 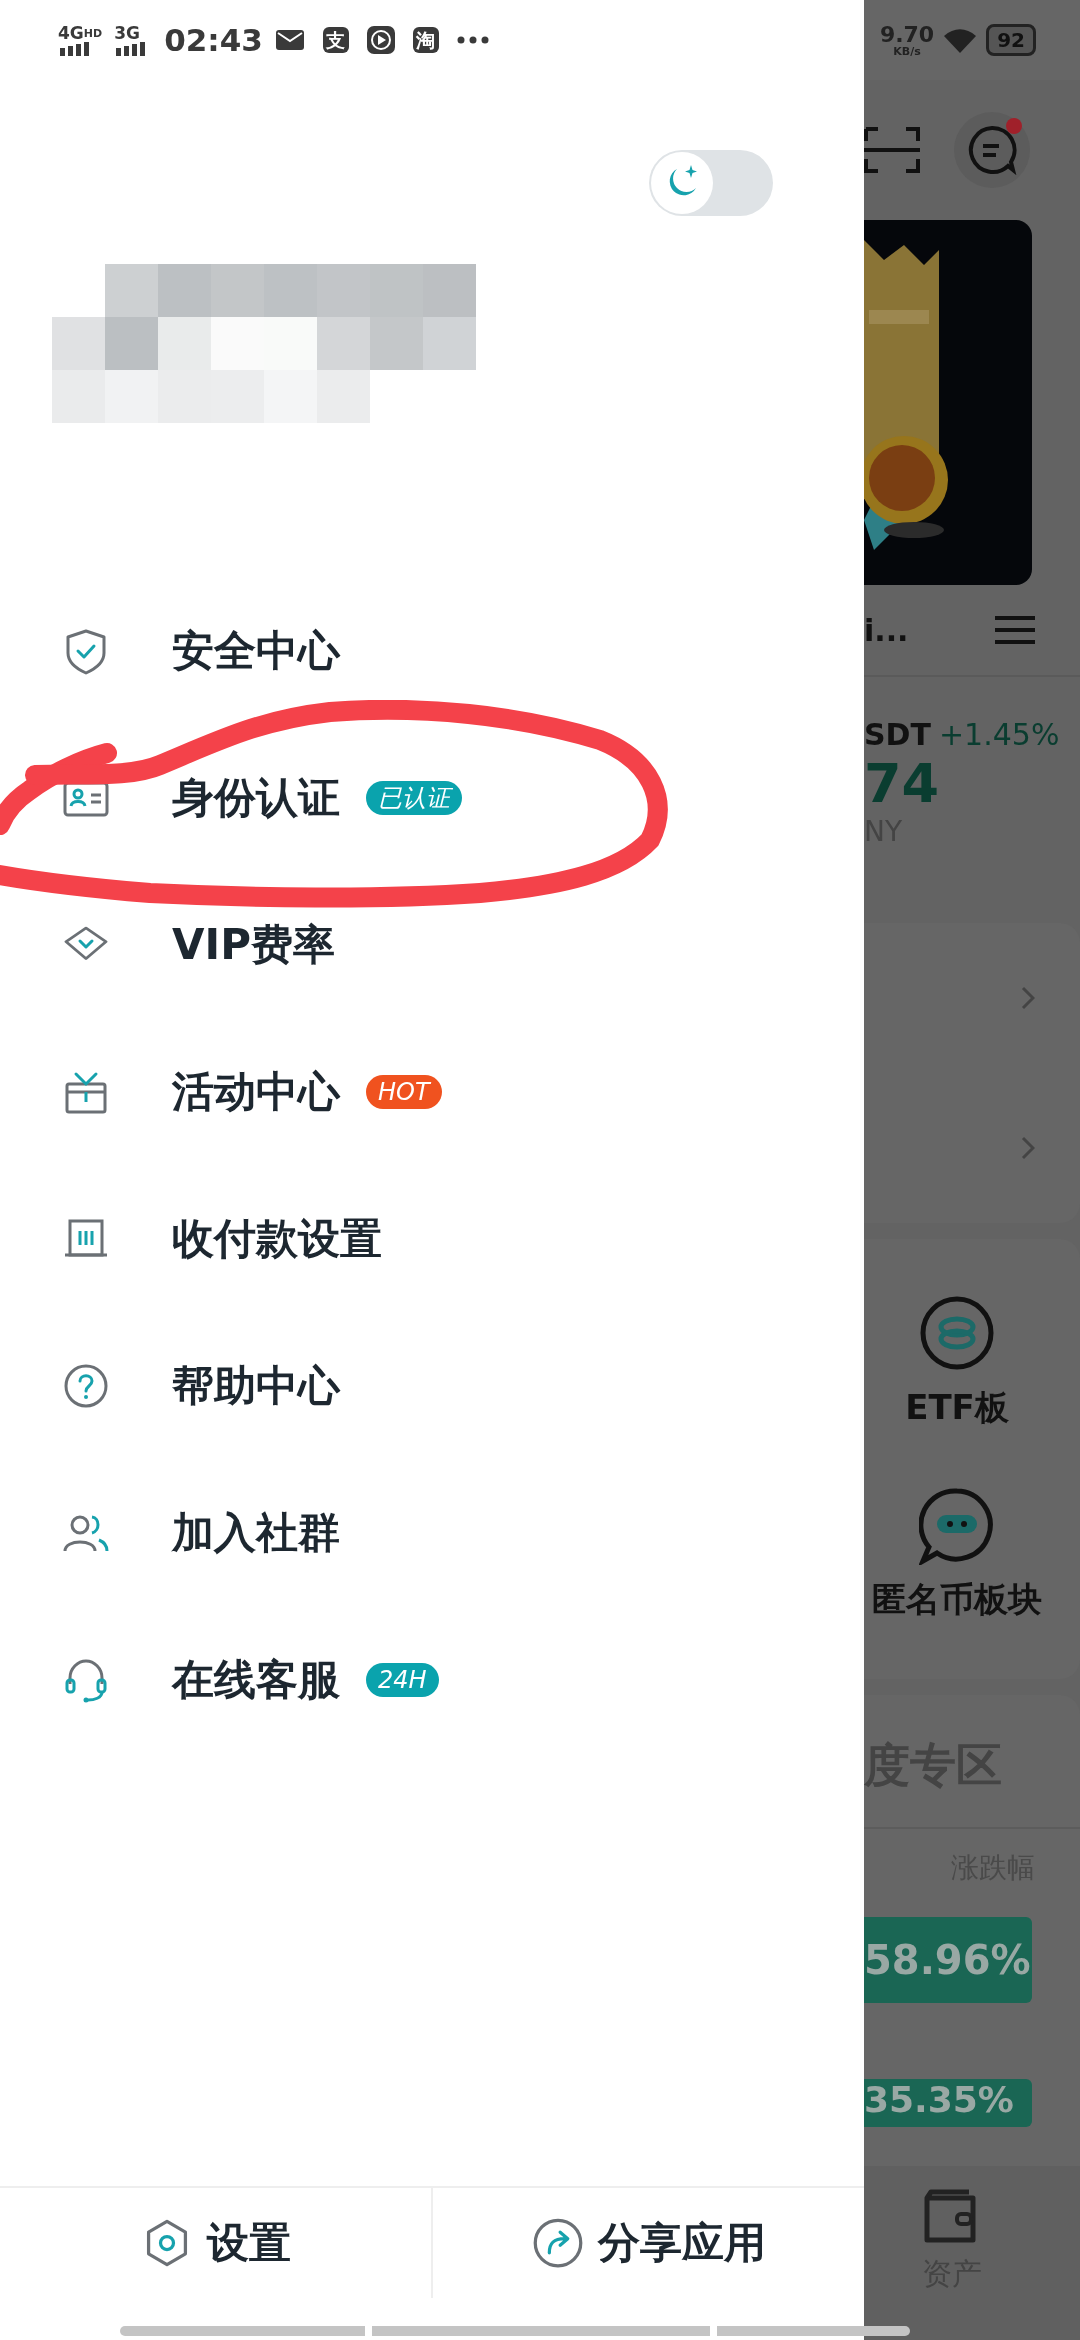 I want to click on signal-icon, so click(x=75, y=48).